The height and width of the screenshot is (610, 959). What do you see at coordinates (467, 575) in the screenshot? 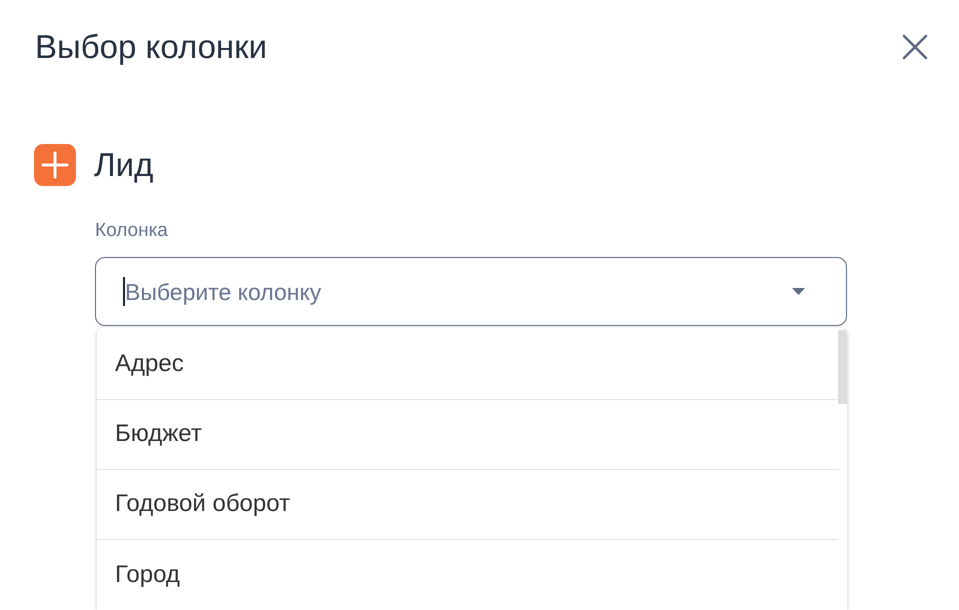
I see `dropdown-option: Город` at bounding box center [467, 575].